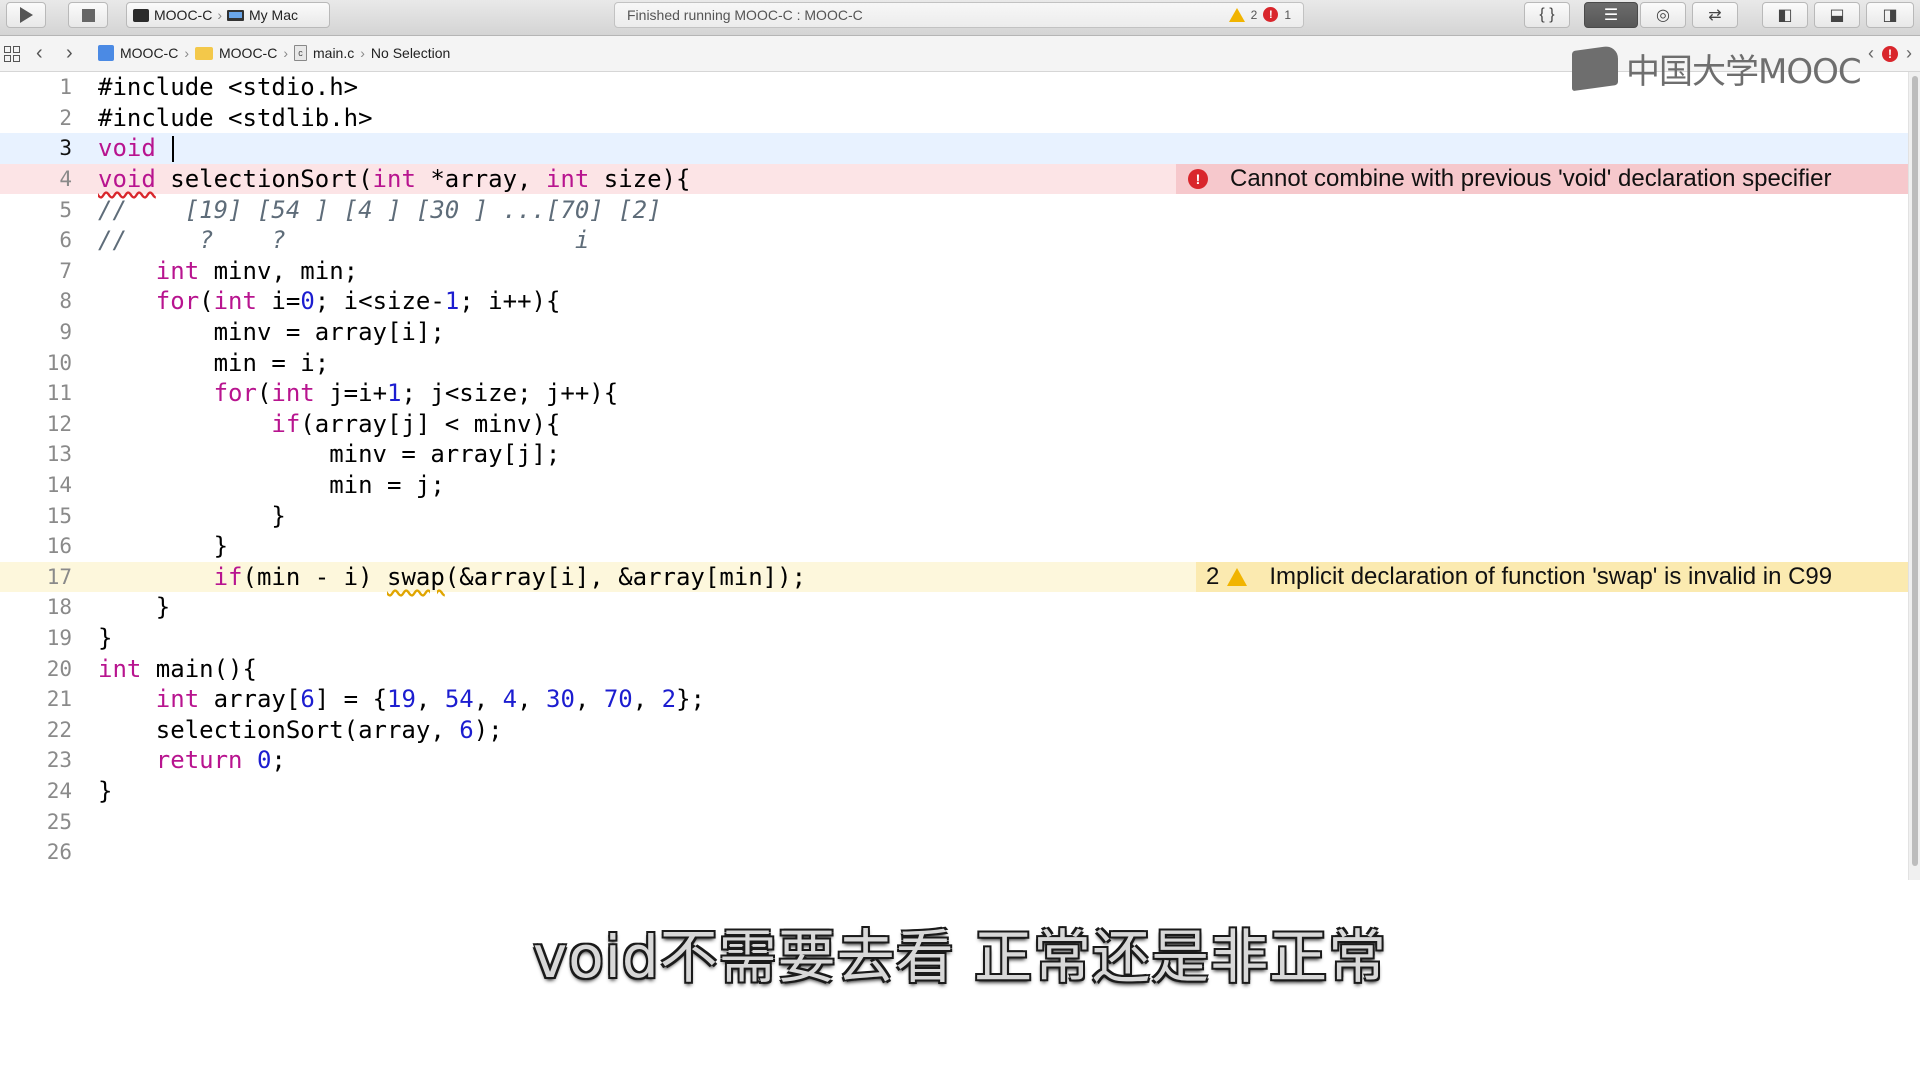 The width and height of the screenshot is (1920, 1080). I want to click on code-text: min = j;, so click(271, 485).